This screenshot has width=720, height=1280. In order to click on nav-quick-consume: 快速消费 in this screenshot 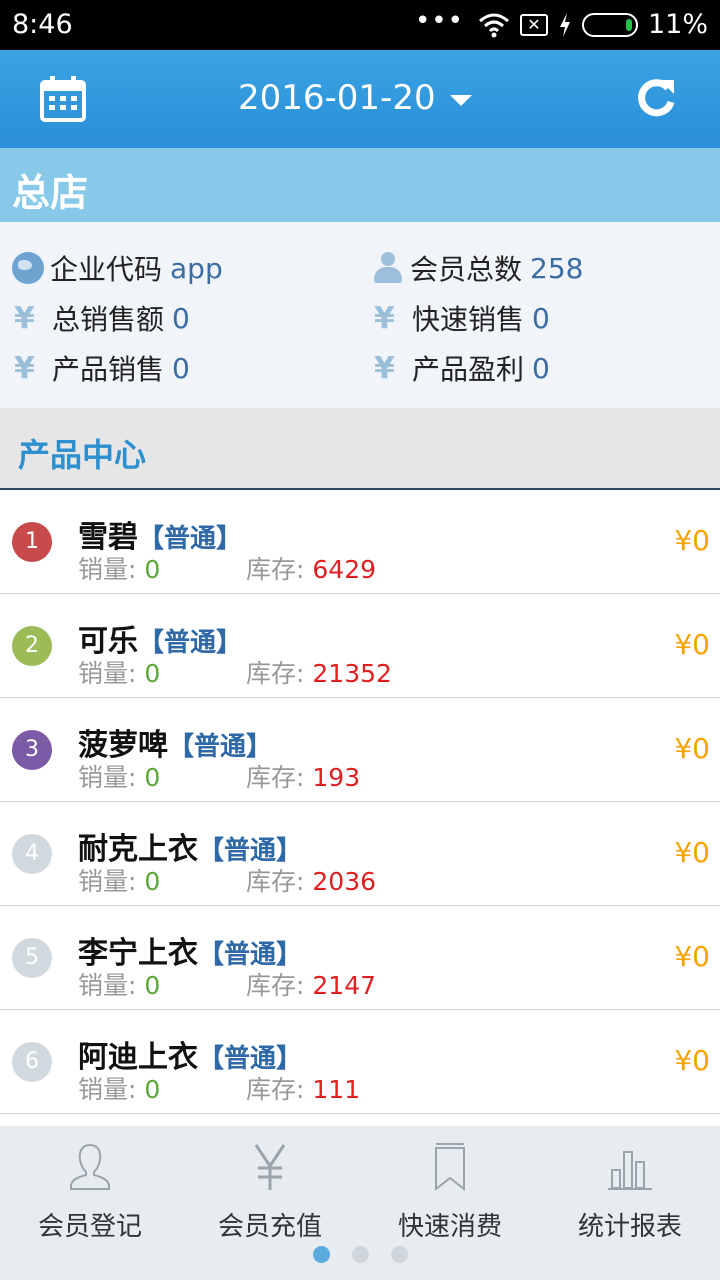, I will do `click(450, 1192)`.